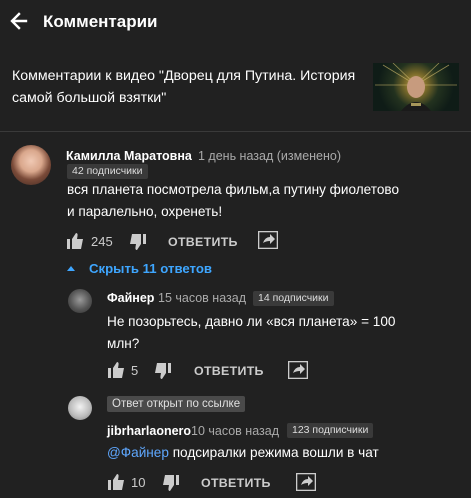 This screenshot has height=498, width=471. I want to click on like-count: 245, so click(102, 241).